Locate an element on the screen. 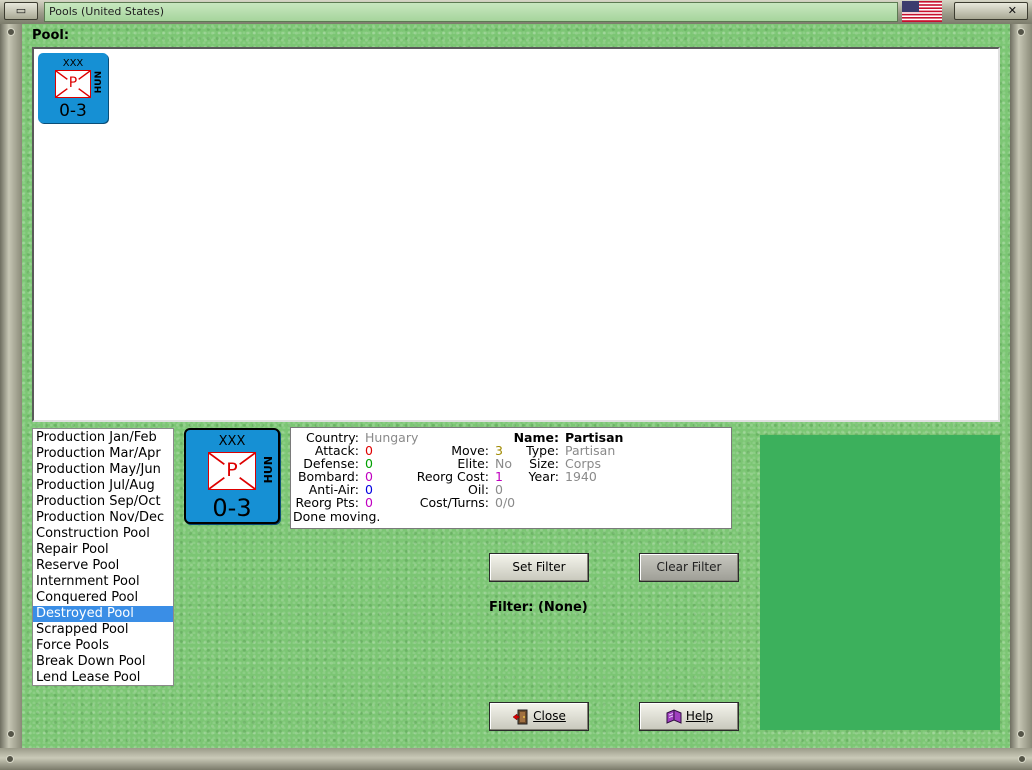 This screenshot has height=770, width=1032. pool-list-item: Internment Pool is located at coordinates (103, 582).